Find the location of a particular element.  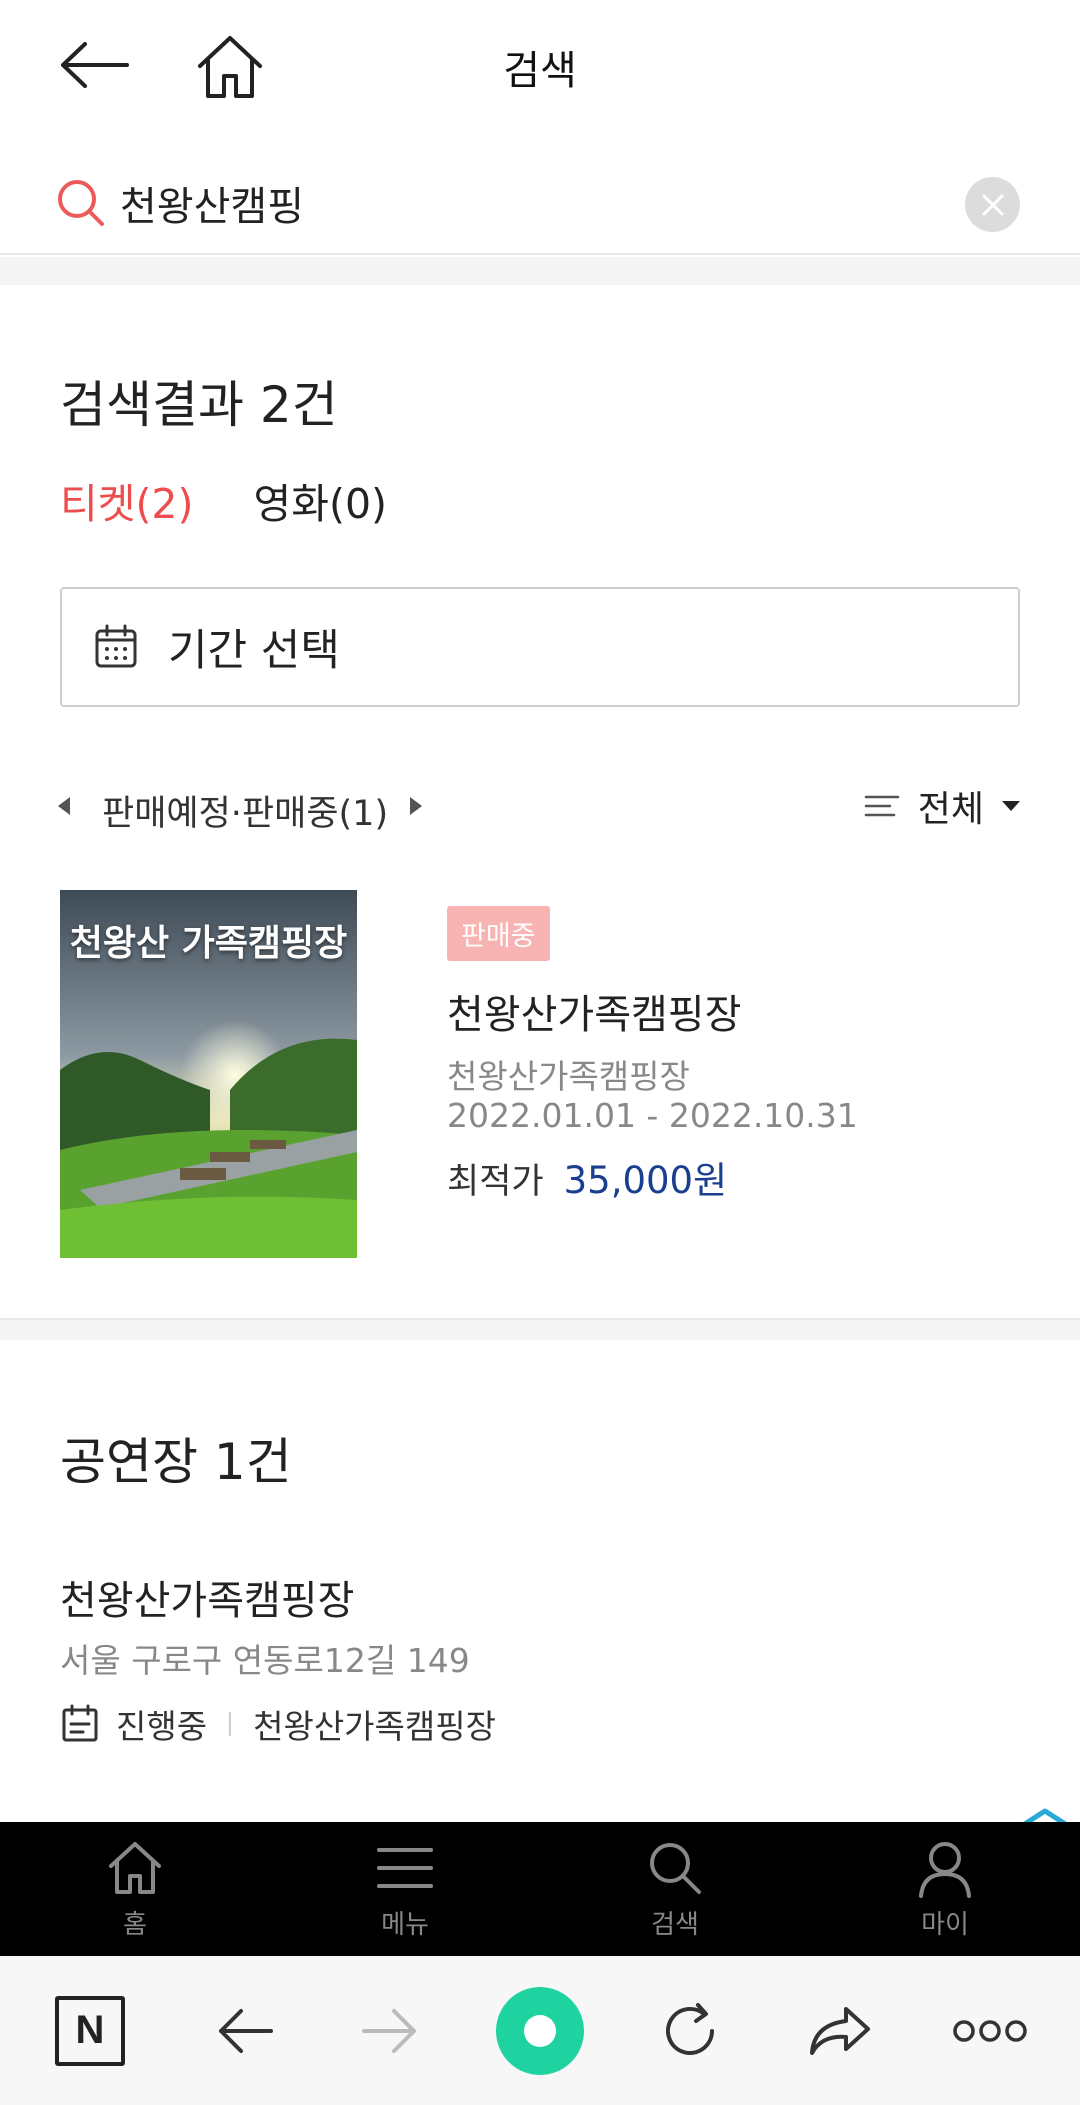

nav-label: 검색 is located at coordinates (675, 1925).